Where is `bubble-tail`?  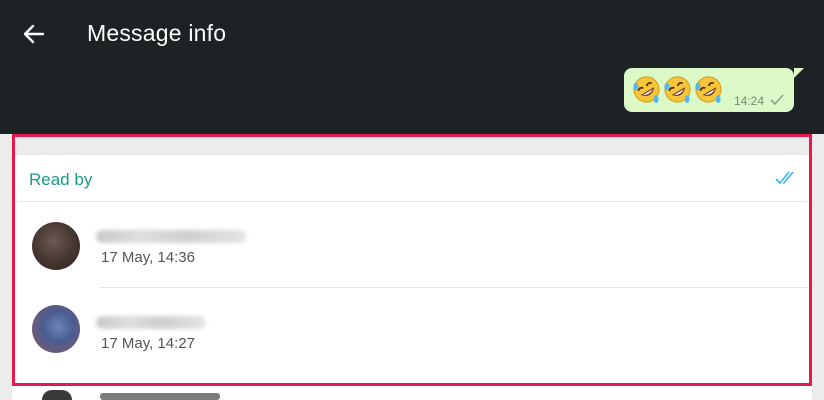 bubble-tail is located at coordinates (799, 73).